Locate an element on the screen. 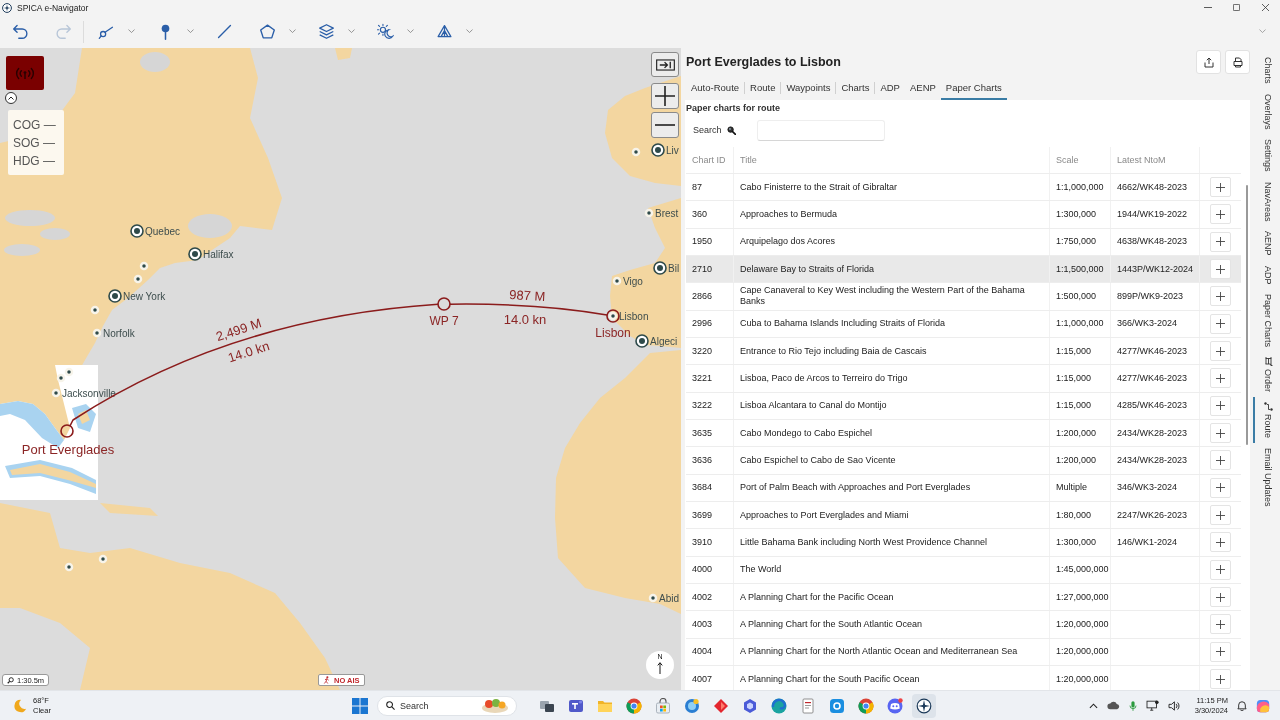 The image size is (1280, 720). side-tab: Charts is located at coordinates (1266, 70).